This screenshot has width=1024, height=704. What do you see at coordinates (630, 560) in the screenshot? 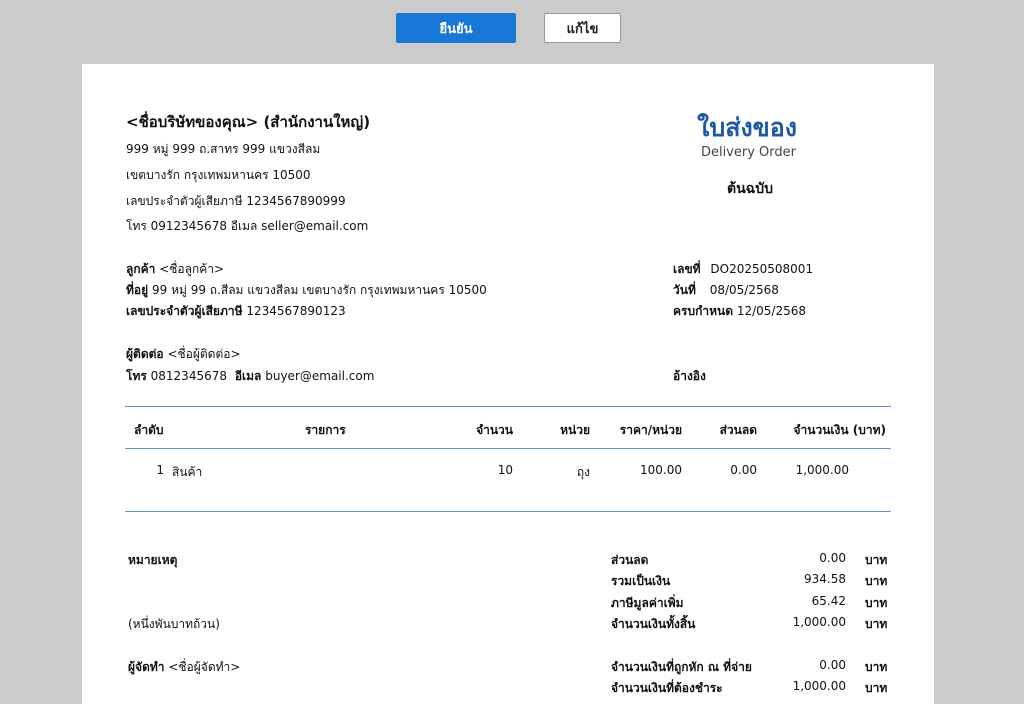
I see `summary-discount-label: ส่วนลด` at bounding box center [630, 560].